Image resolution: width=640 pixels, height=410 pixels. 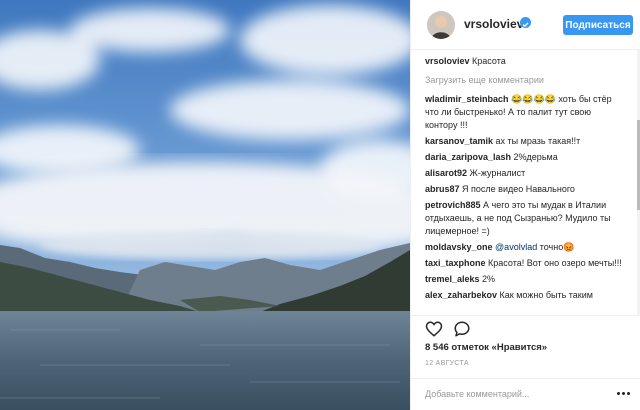 I want to click on avatar-photo-icon, so click(x=441, y=25).